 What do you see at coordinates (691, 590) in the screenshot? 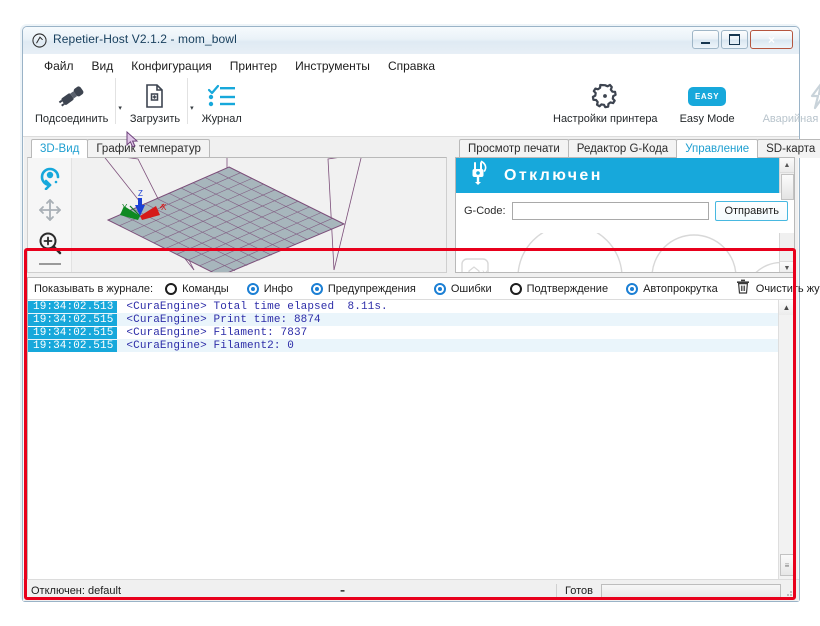
I see `status-progress-bar` at bounding box center [691, 590].